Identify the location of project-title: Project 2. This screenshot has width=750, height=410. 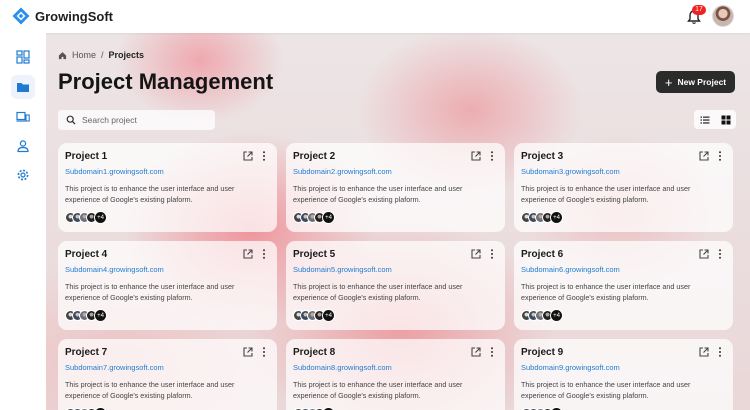
(314, 156).